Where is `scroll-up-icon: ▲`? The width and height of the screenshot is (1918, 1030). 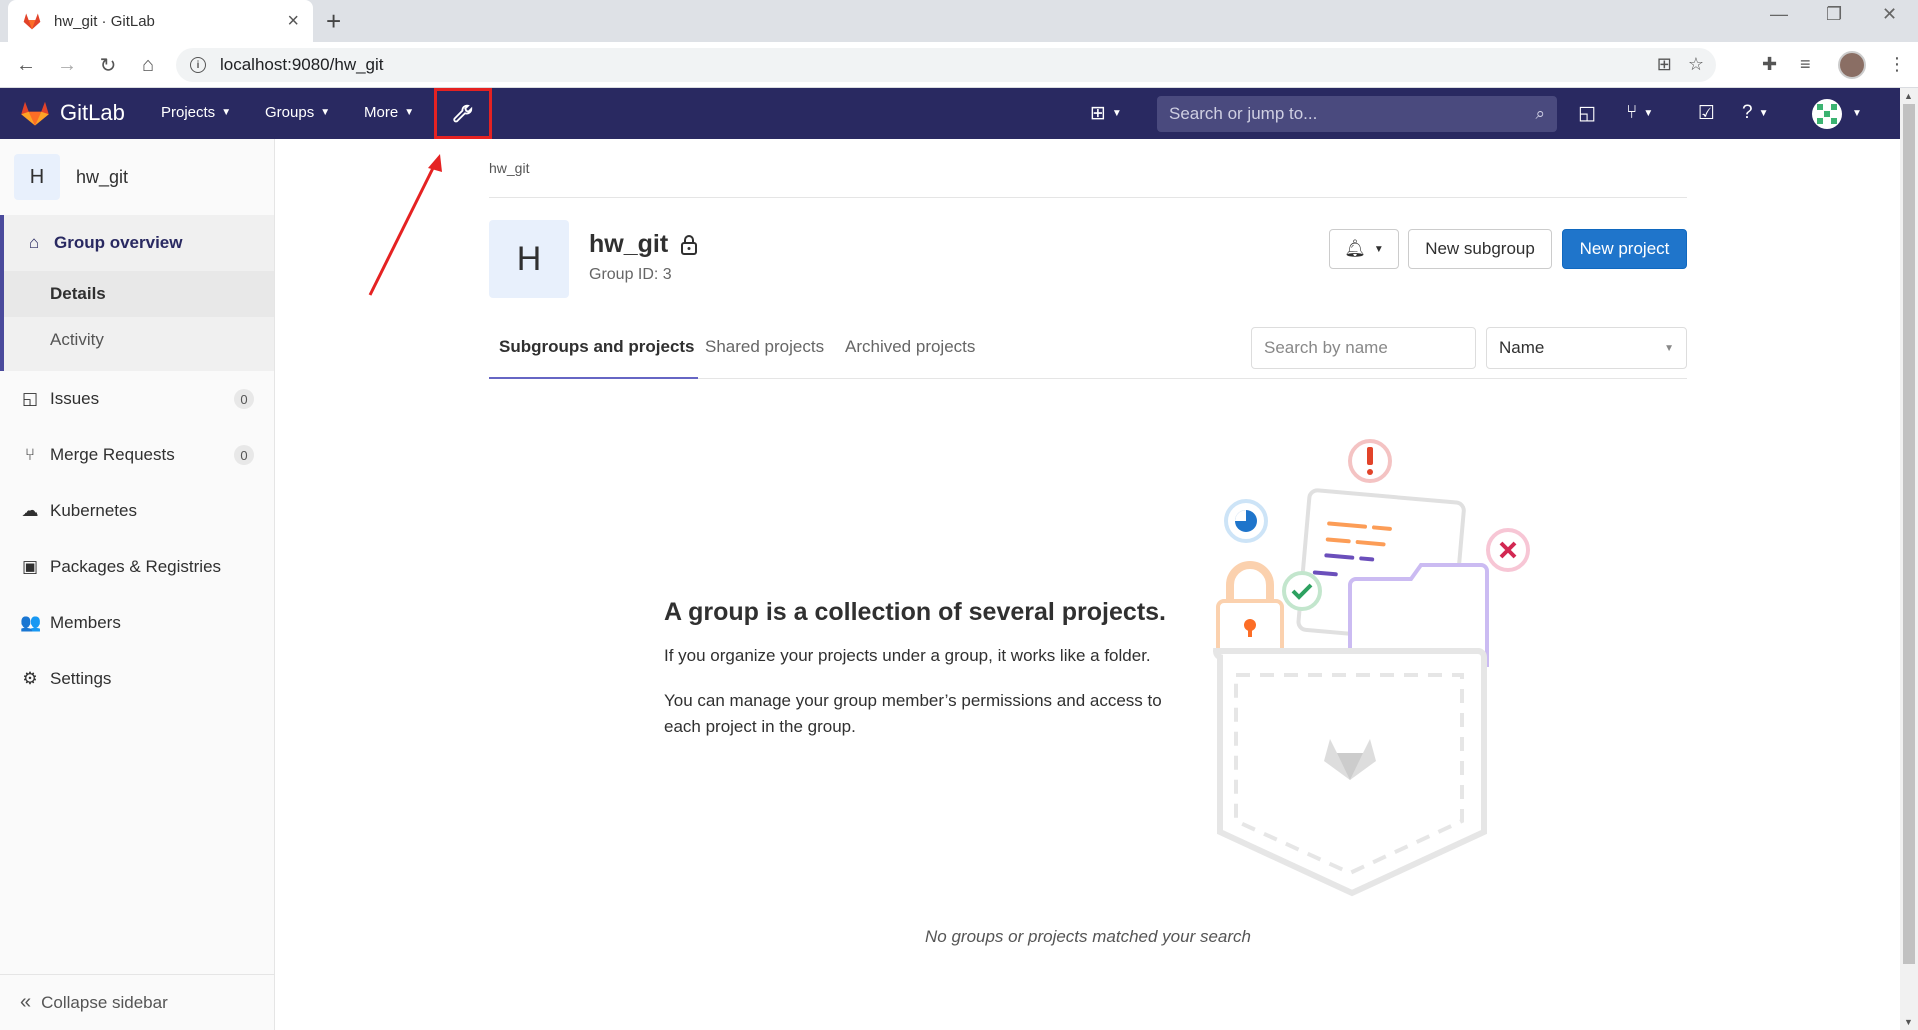
scroll-up-icon: ▲ is located at coordinates (1908, 96).